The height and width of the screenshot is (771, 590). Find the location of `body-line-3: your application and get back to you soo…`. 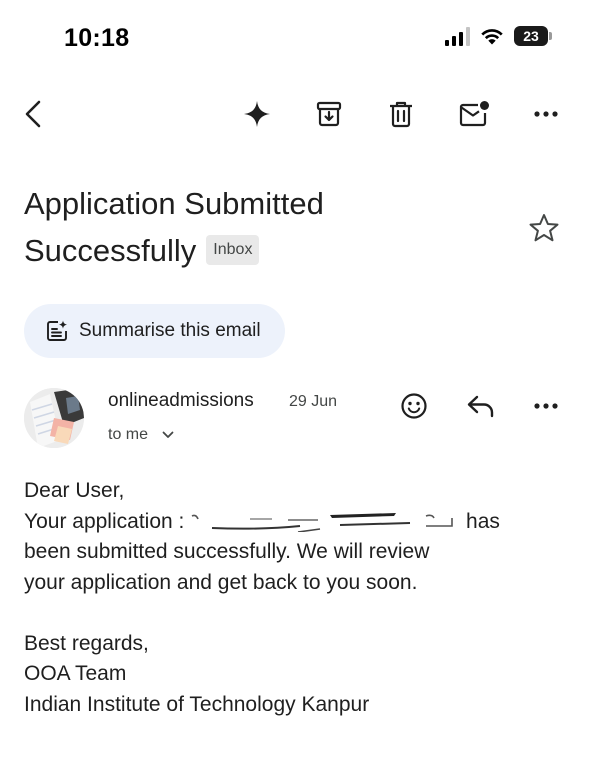

body-line-3: your application and get back to you soo… is located at coordinates (221, 582).